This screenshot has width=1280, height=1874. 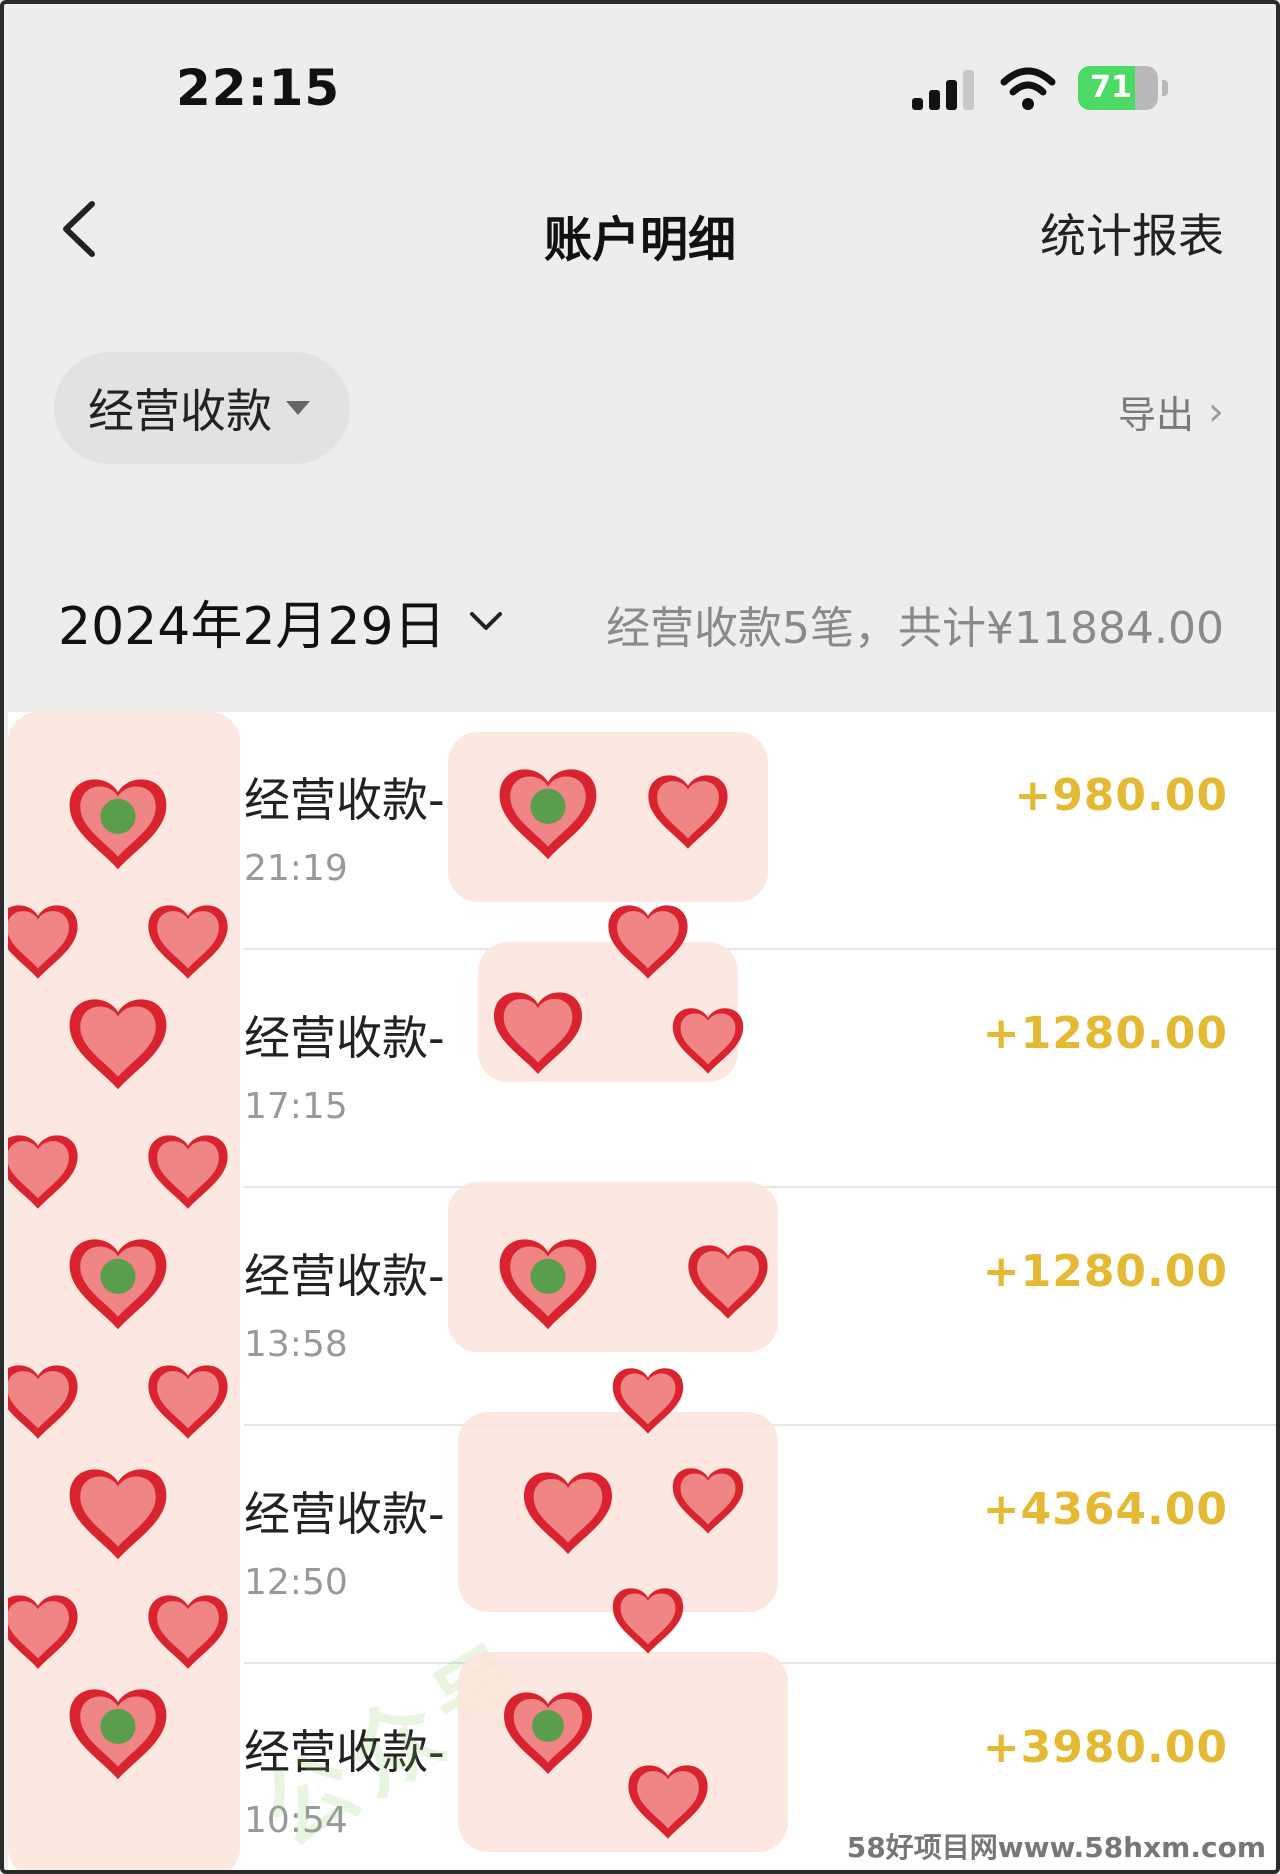 What do you see at coordinates (944, 90) in the screenshot?
I see `signal-icon` at bounding box center [944, 90].